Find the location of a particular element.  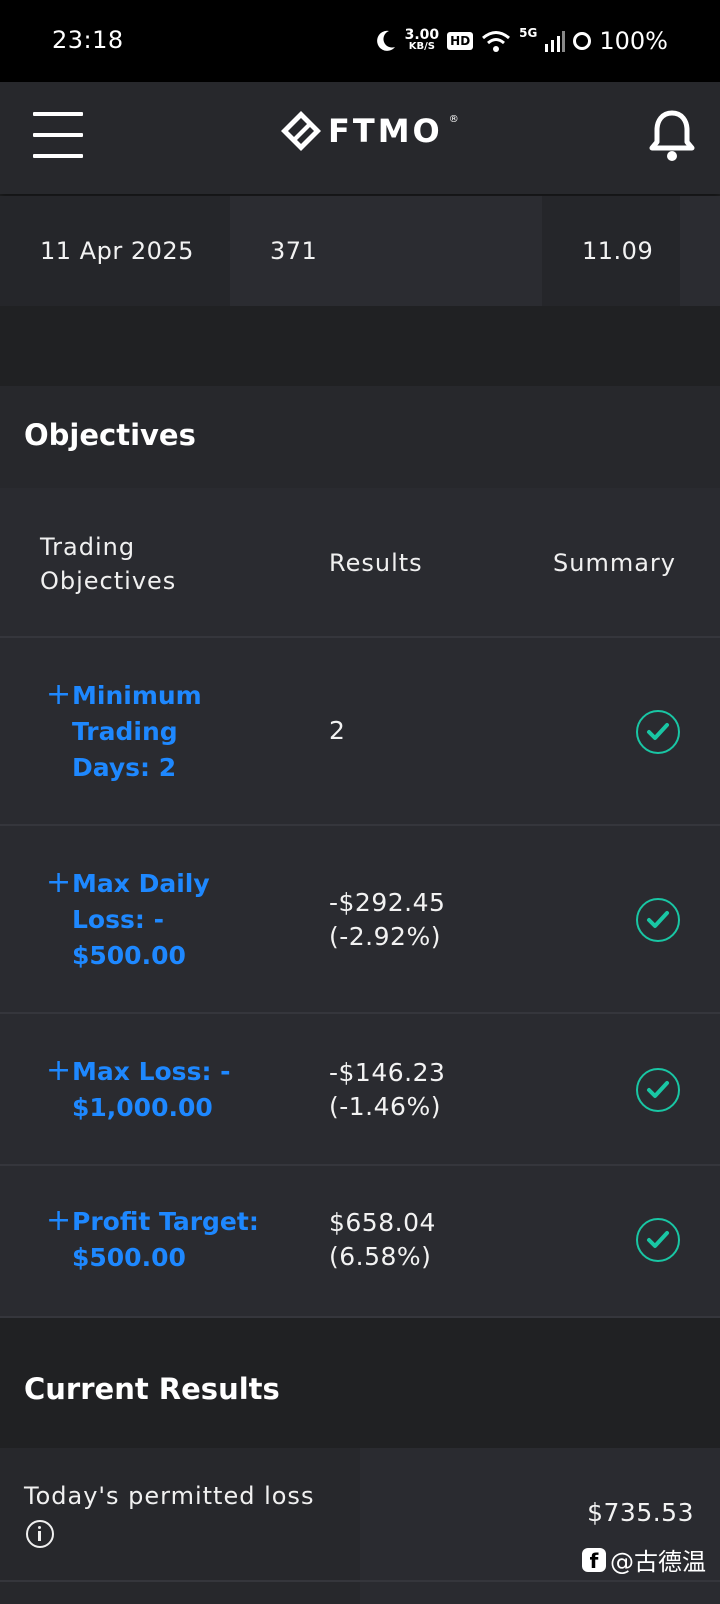

objective-result: 2 is located at coordinates (337, 731).